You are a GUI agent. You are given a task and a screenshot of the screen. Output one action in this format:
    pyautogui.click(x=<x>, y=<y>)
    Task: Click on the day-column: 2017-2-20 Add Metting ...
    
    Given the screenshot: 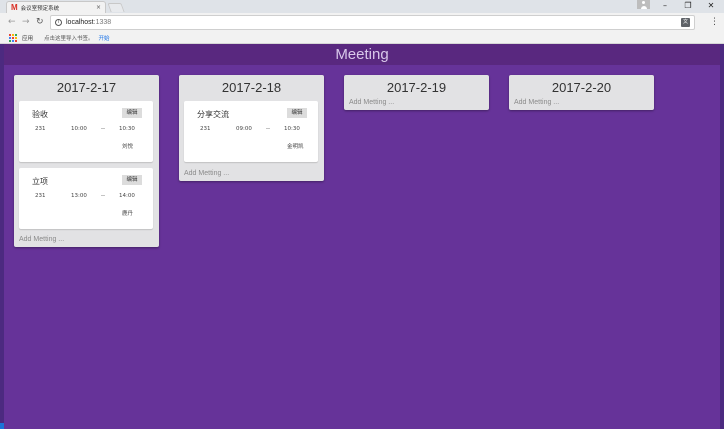 What is the action you would take?
    pyautogui.click(x=581, y=92)
    